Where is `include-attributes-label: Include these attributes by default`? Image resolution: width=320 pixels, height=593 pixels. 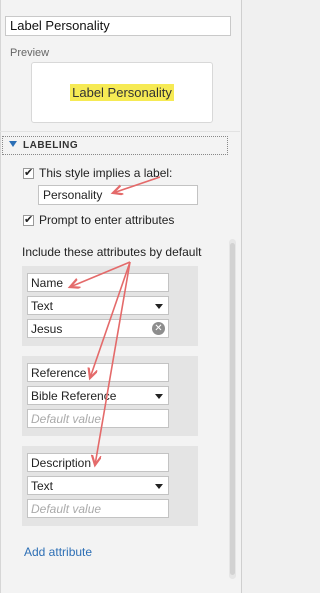
include-attributes-label: Include these attributes by default is located at coordinates (112, 252).